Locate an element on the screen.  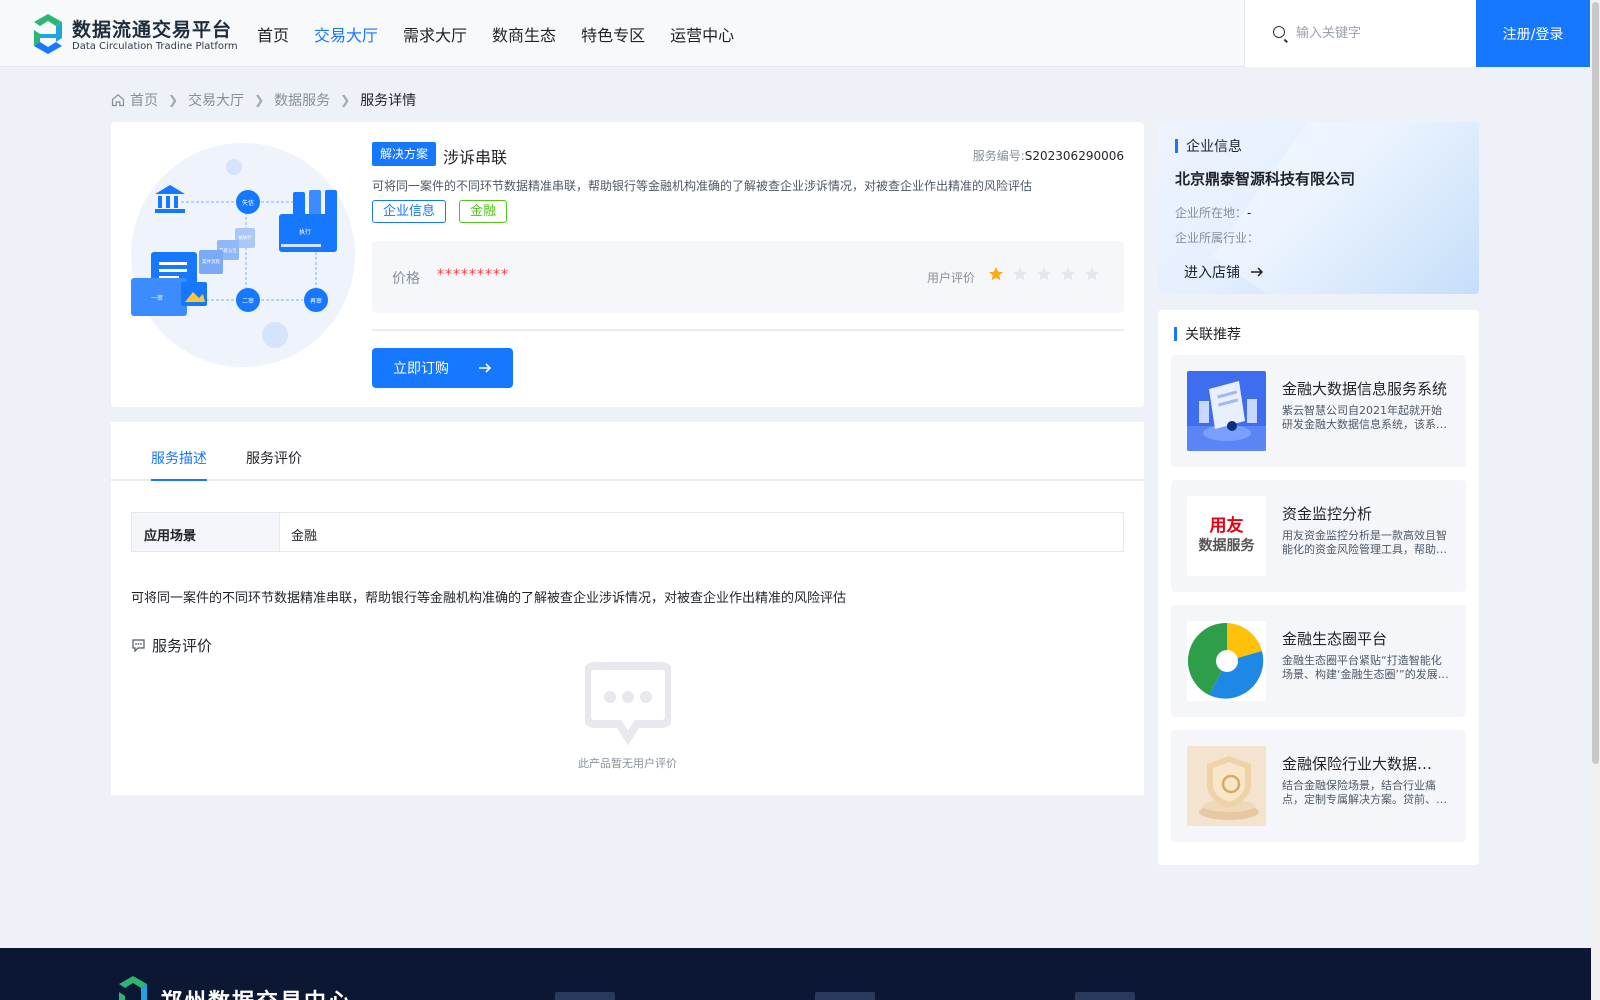
footer: 郑州数据交易中心 is located at coordinates (800, 974).